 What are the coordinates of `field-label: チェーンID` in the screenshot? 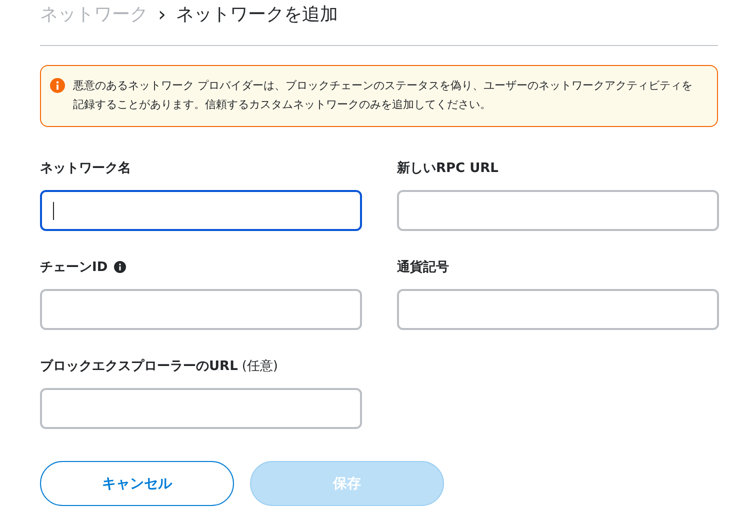 It's located at (74, 267).